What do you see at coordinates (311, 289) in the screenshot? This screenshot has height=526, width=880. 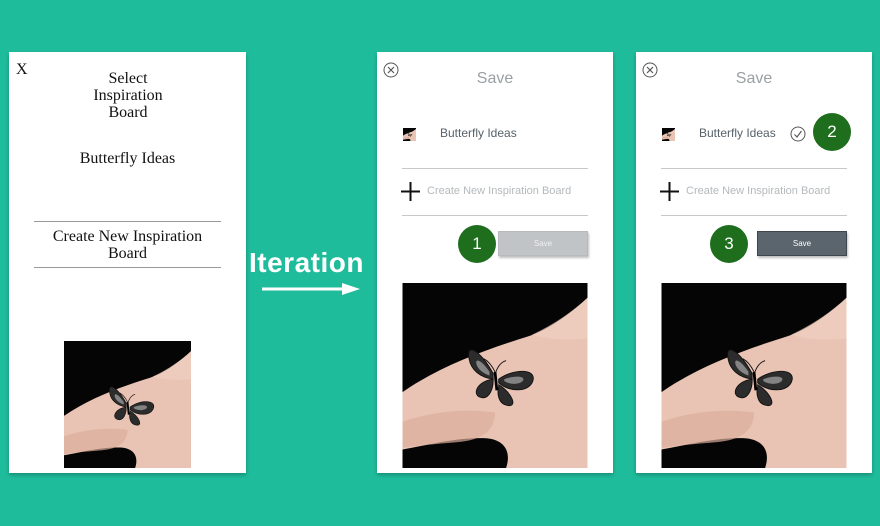 I see `arrow-right-icon` at bounding box center [311, 289].